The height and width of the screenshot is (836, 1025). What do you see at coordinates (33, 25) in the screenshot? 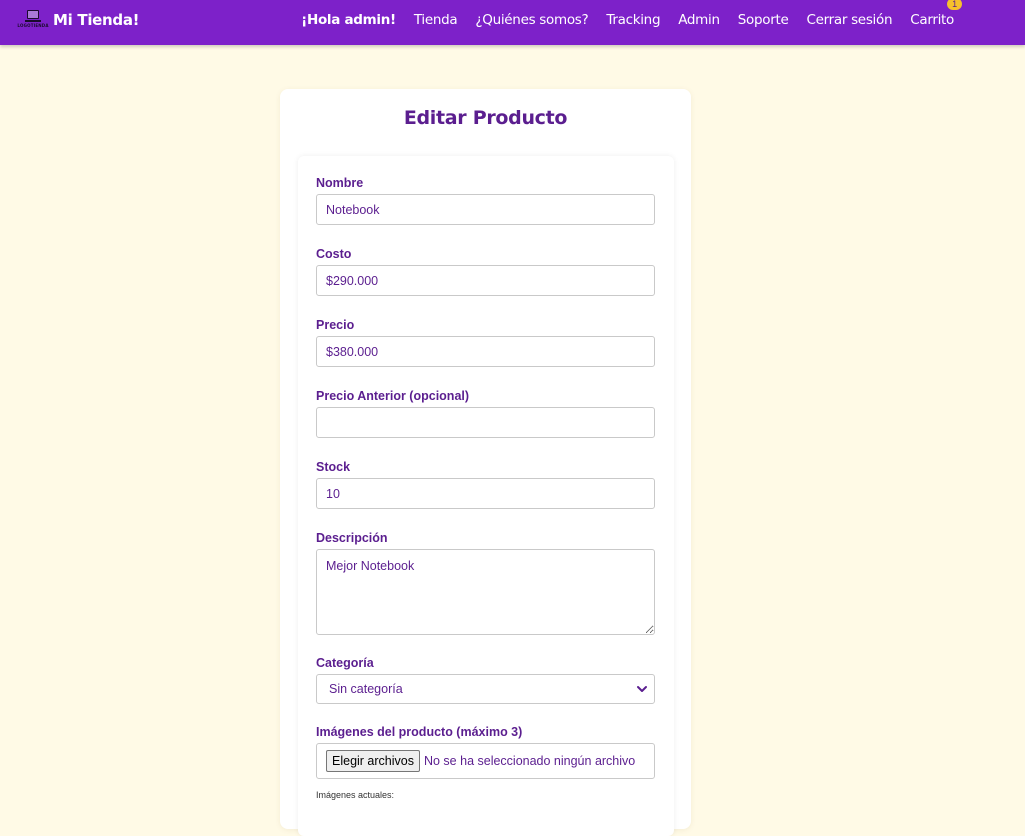
I see `logo-text: LOGOTIENDA` at bounding box center [33, 25].